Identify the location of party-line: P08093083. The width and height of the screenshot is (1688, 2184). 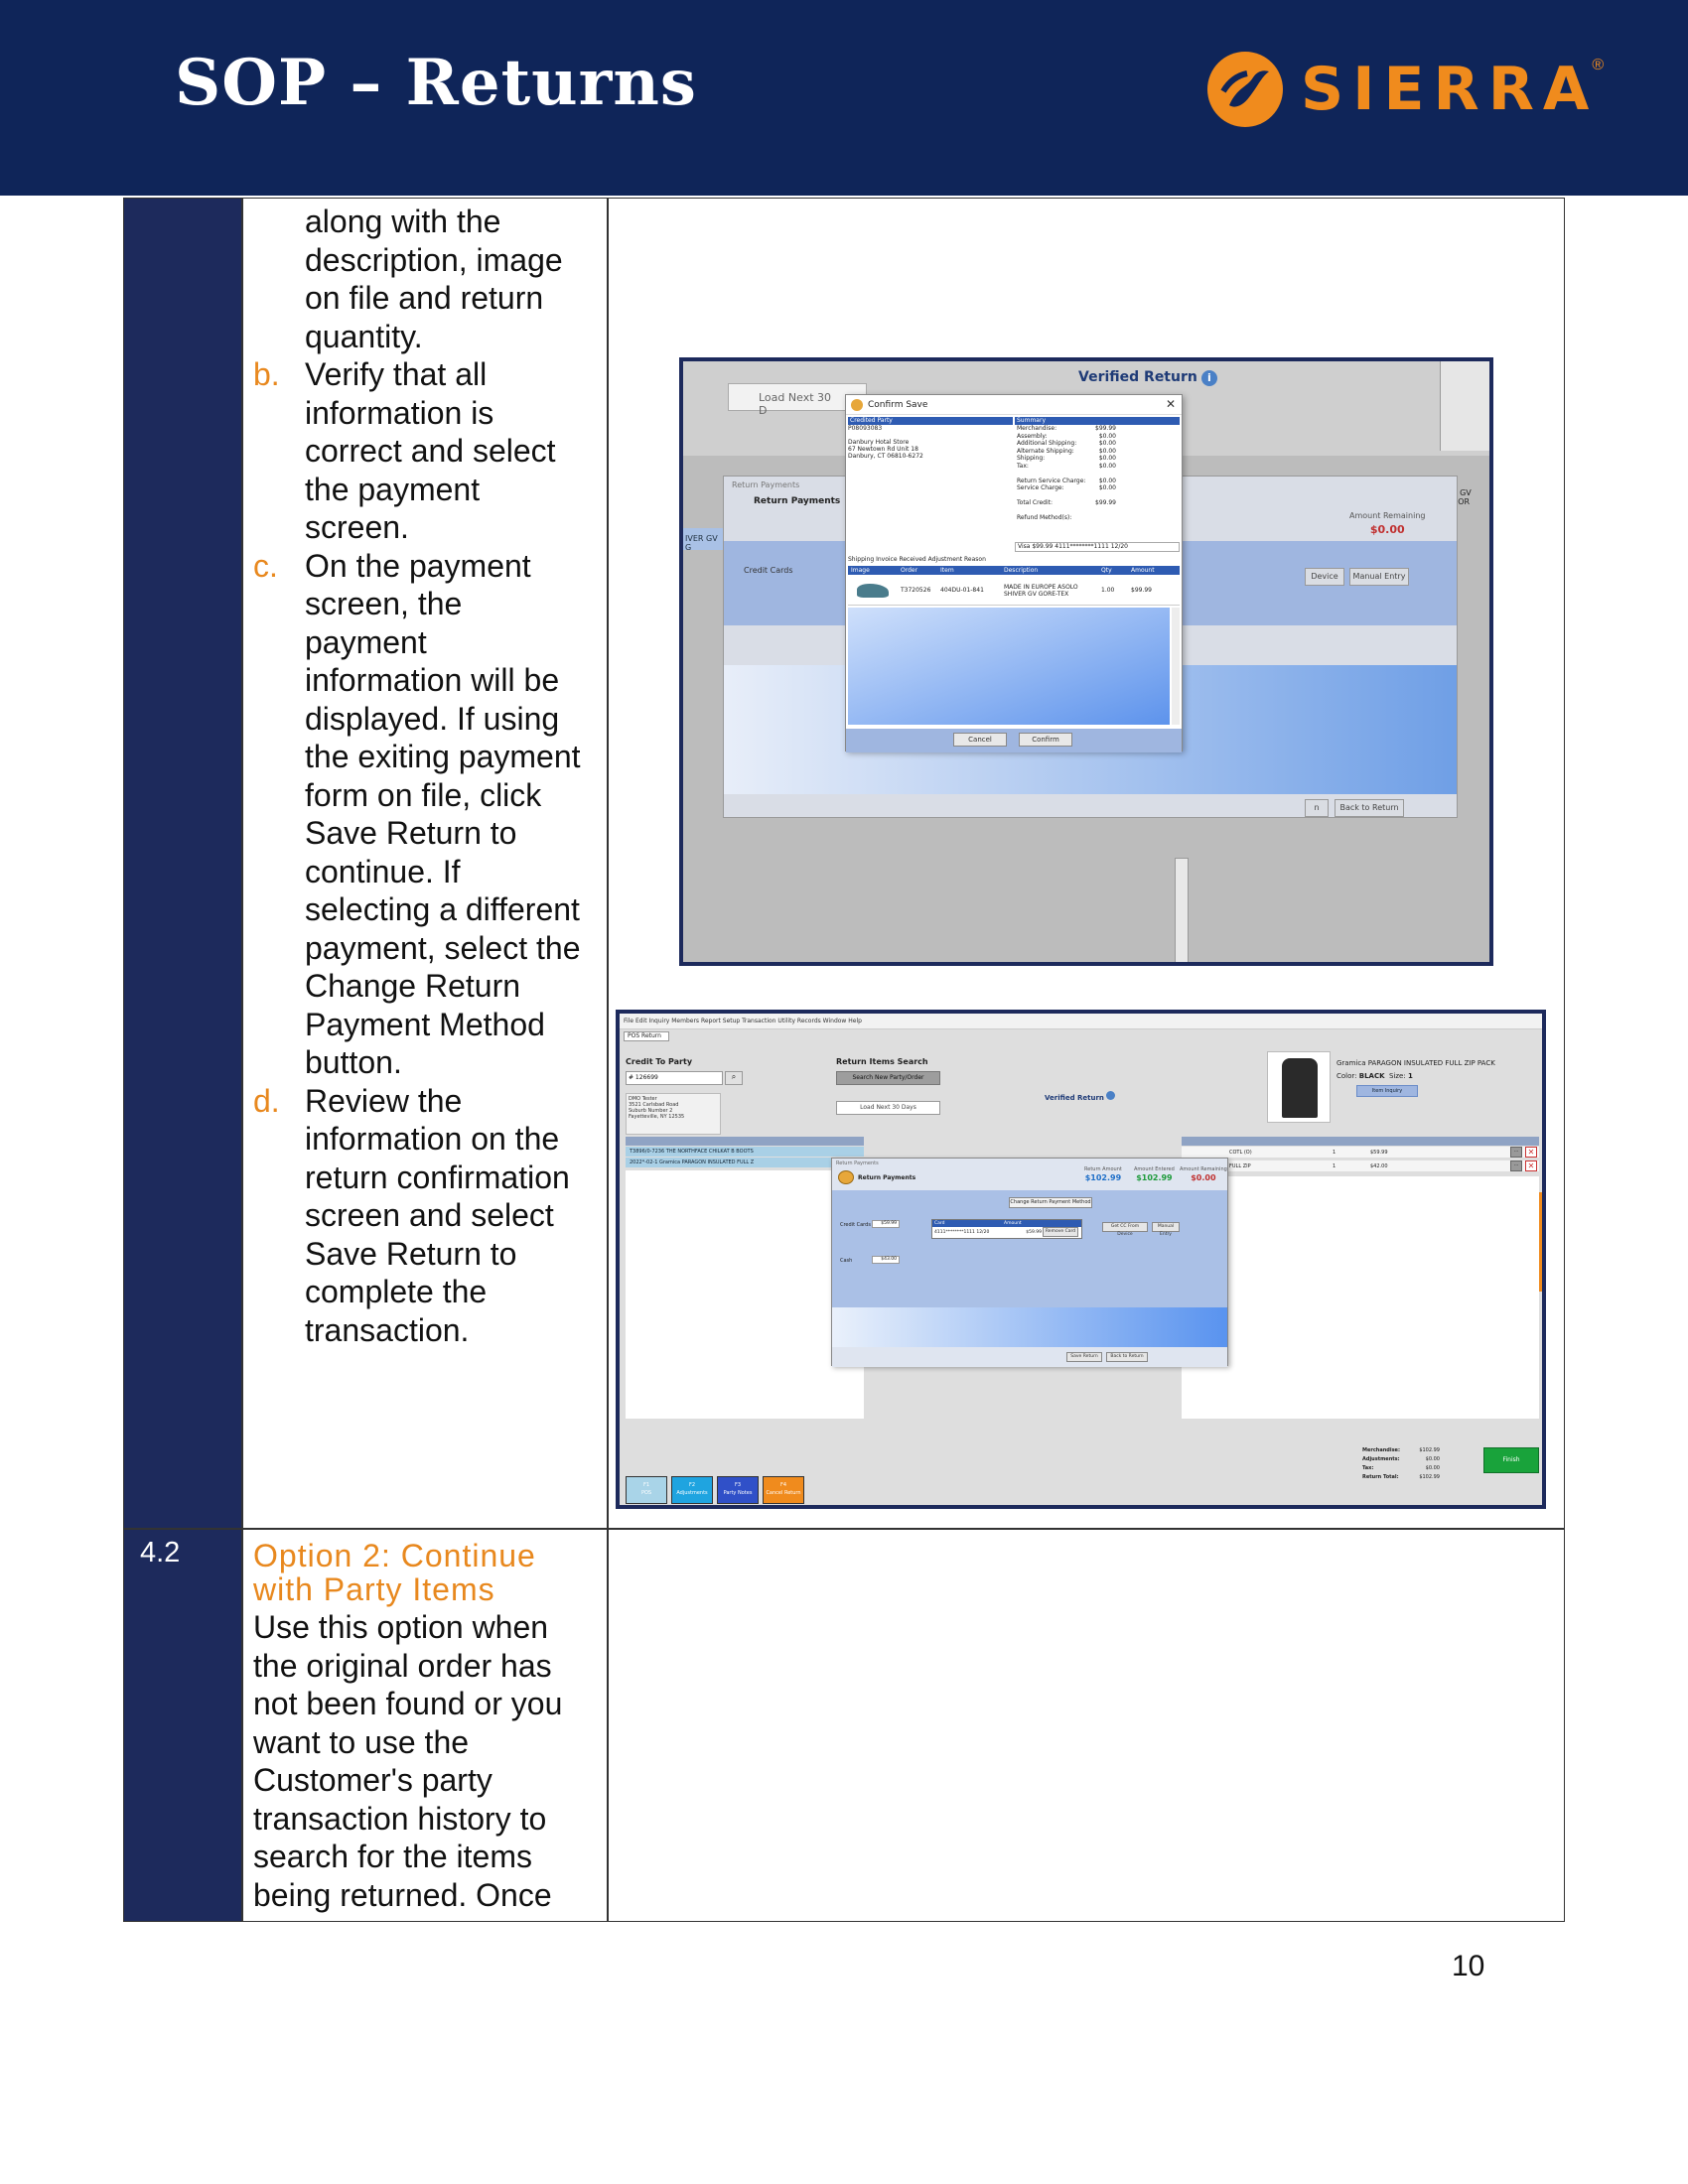
(865, 428).